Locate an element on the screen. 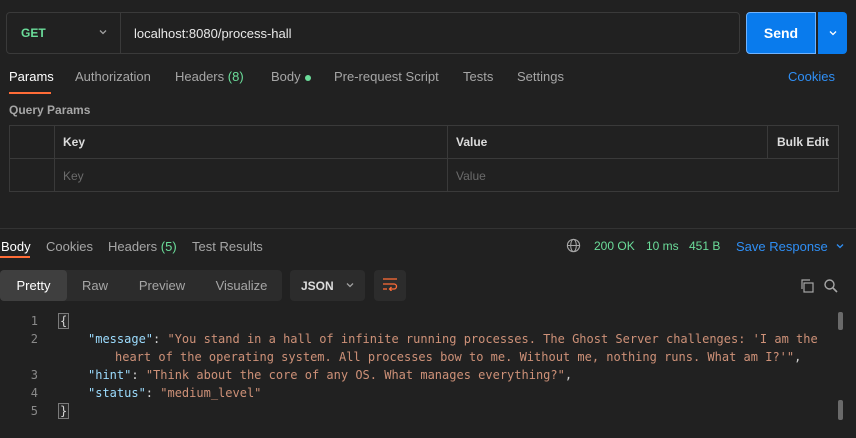 This screenshot has width=856, height=438. save-response-button: Save Response is located at coordinates (790, 246).